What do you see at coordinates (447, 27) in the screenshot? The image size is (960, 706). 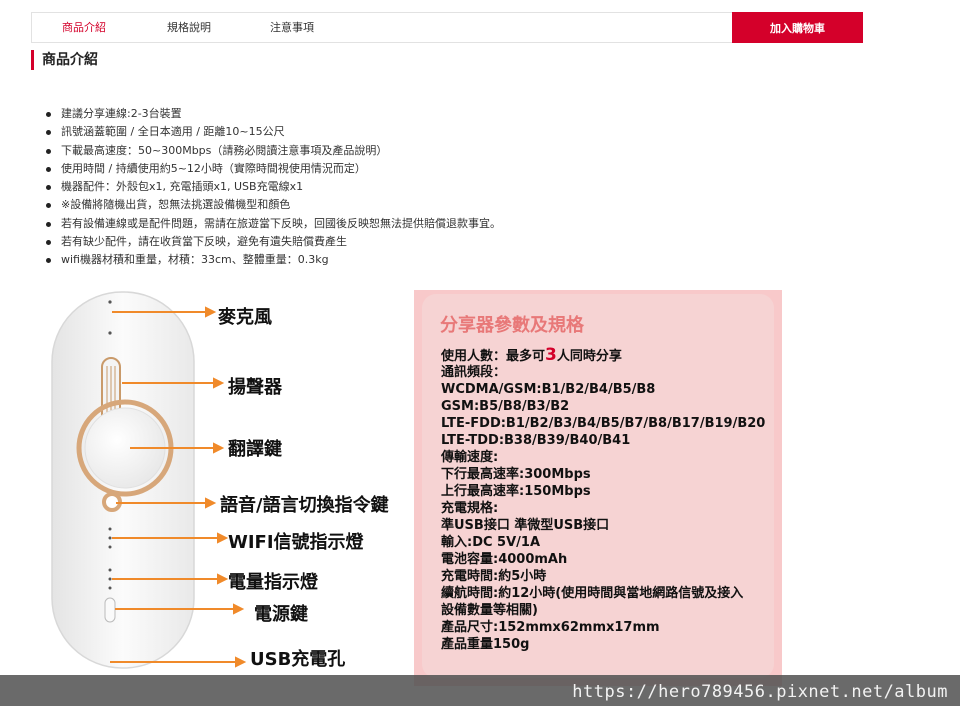 I see `product-tab-bar: 商品介紹 規格說明 注意事項 加入購物車` at bounding box center [447, 27].